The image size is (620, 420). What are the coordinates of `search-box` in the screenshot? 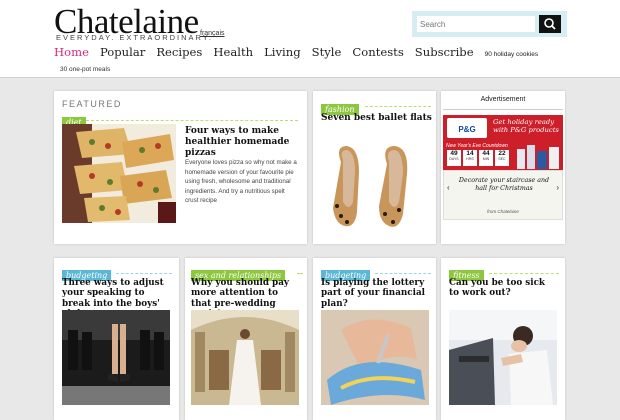 It's located at (489, 24).